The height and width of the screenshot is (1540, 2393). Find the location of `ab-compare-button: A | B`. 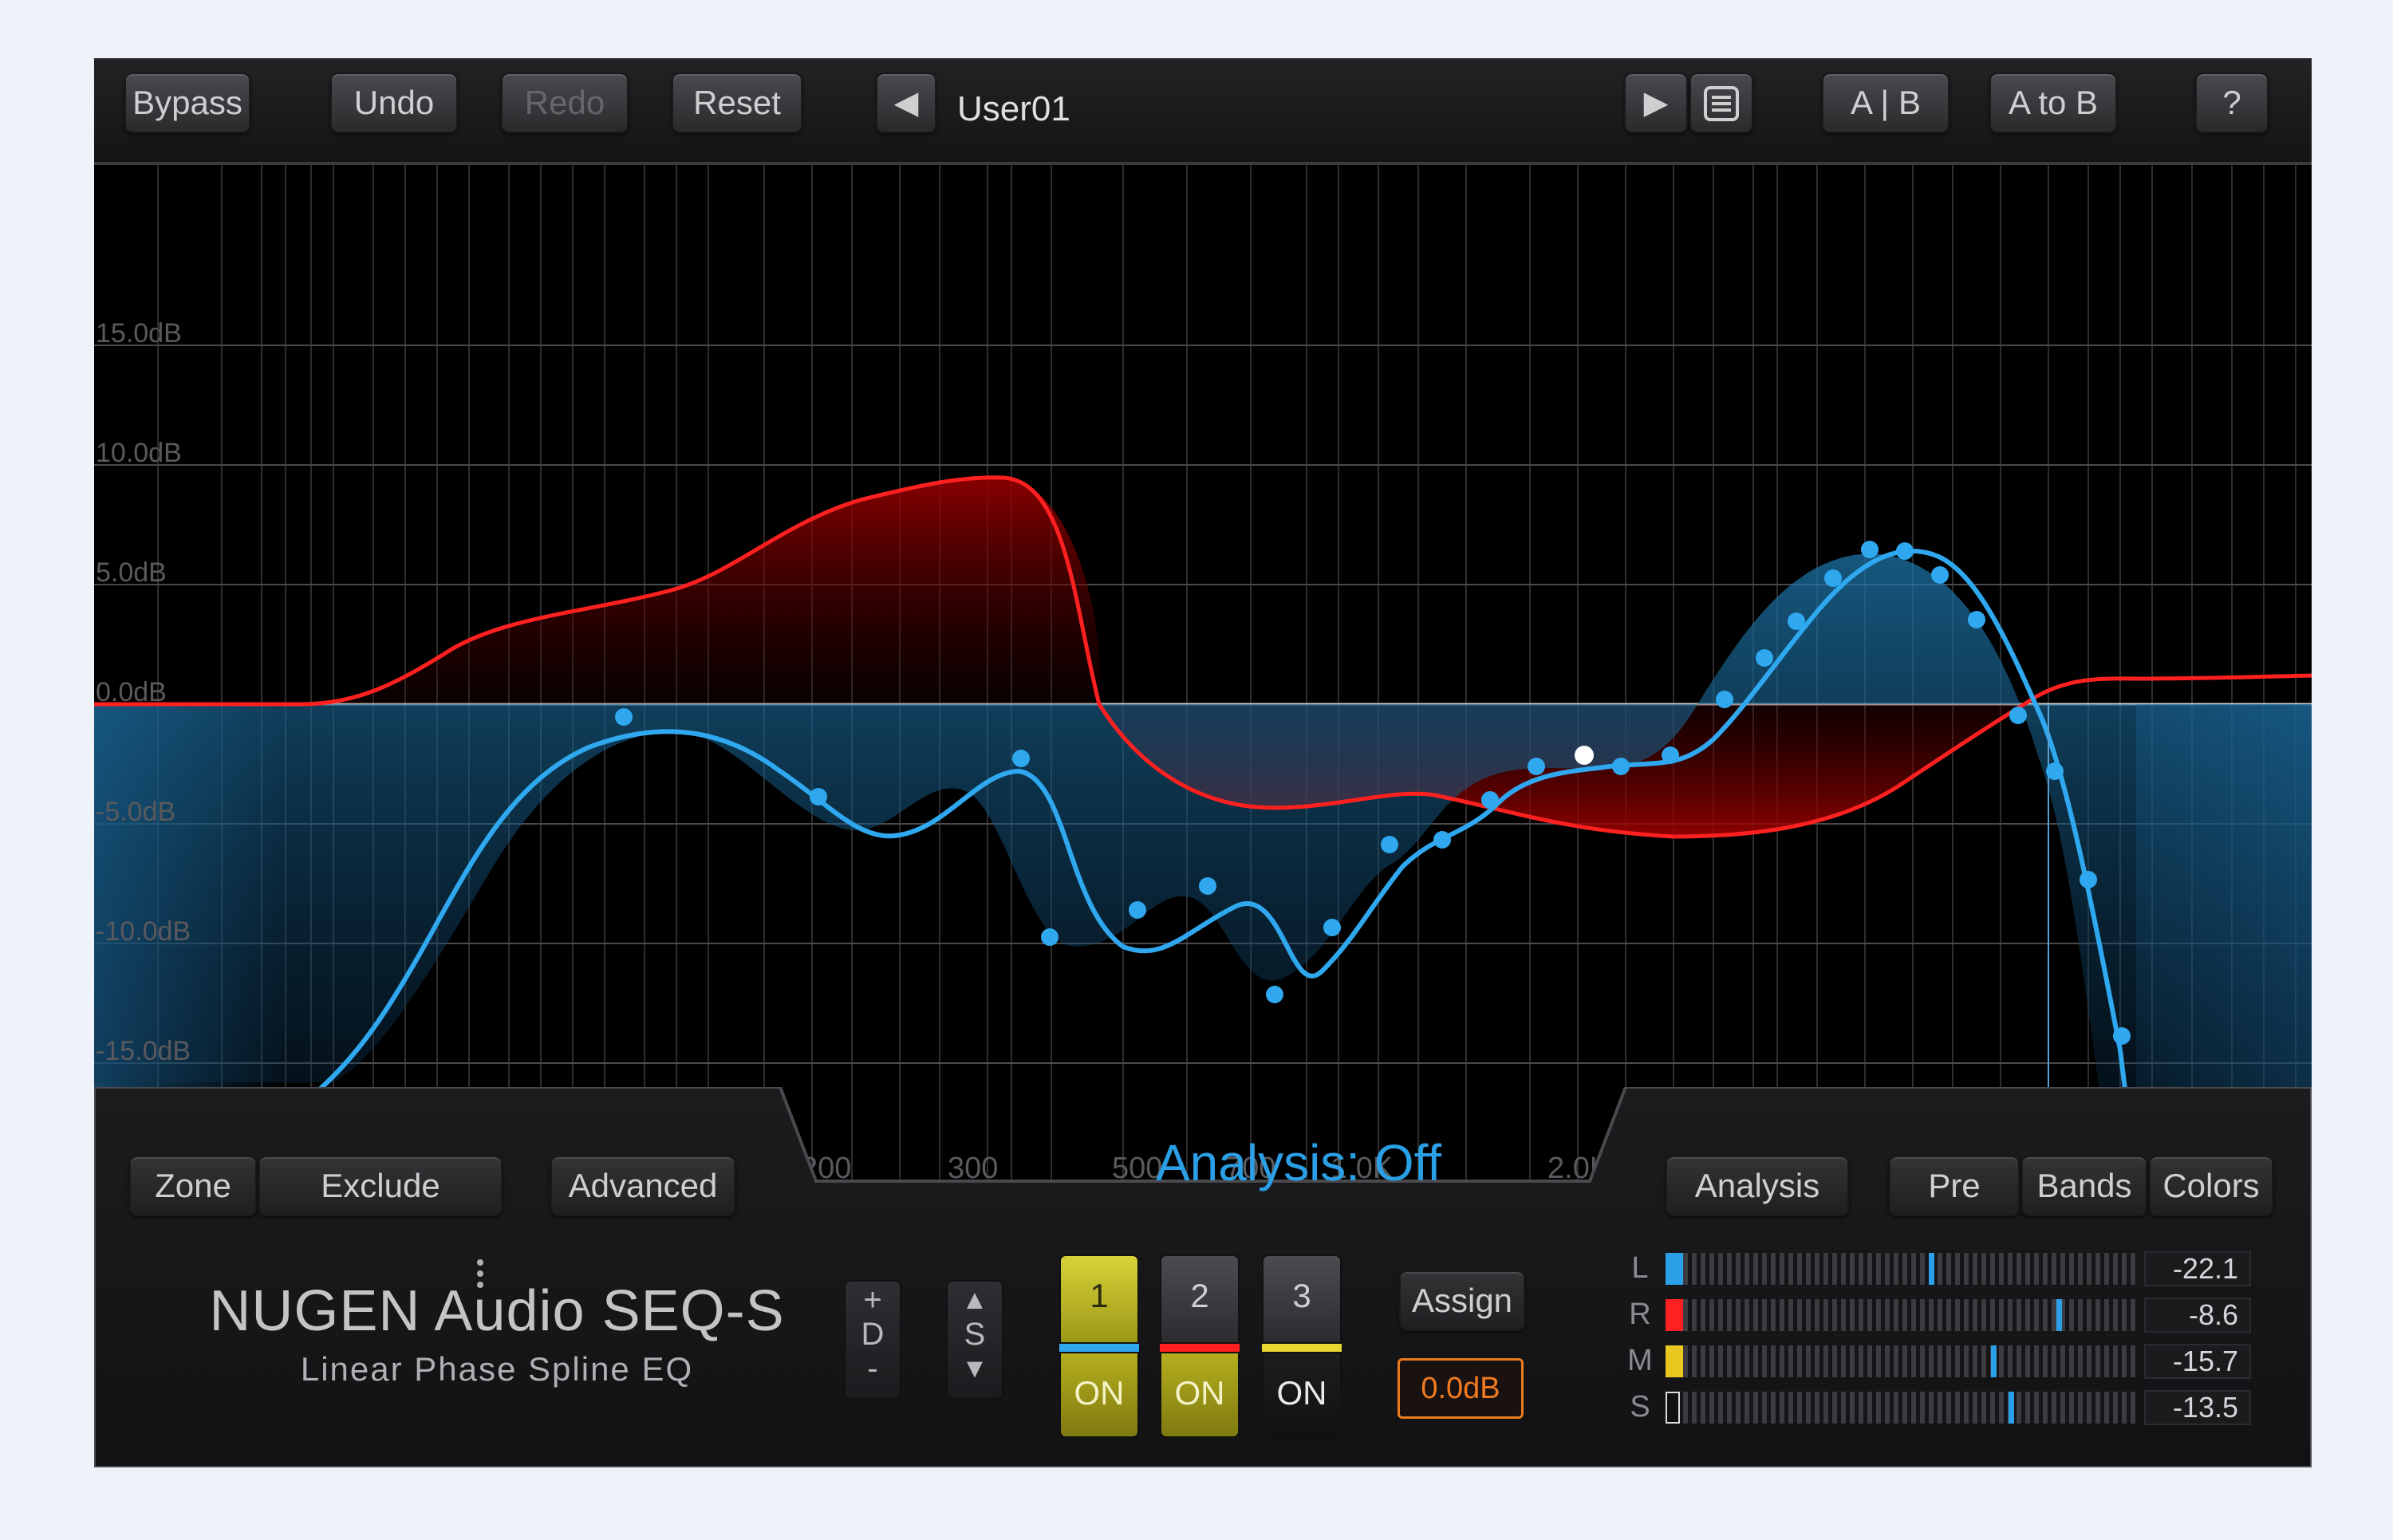

ab-compare-button: A | B is located at coordinates (1885, 103).